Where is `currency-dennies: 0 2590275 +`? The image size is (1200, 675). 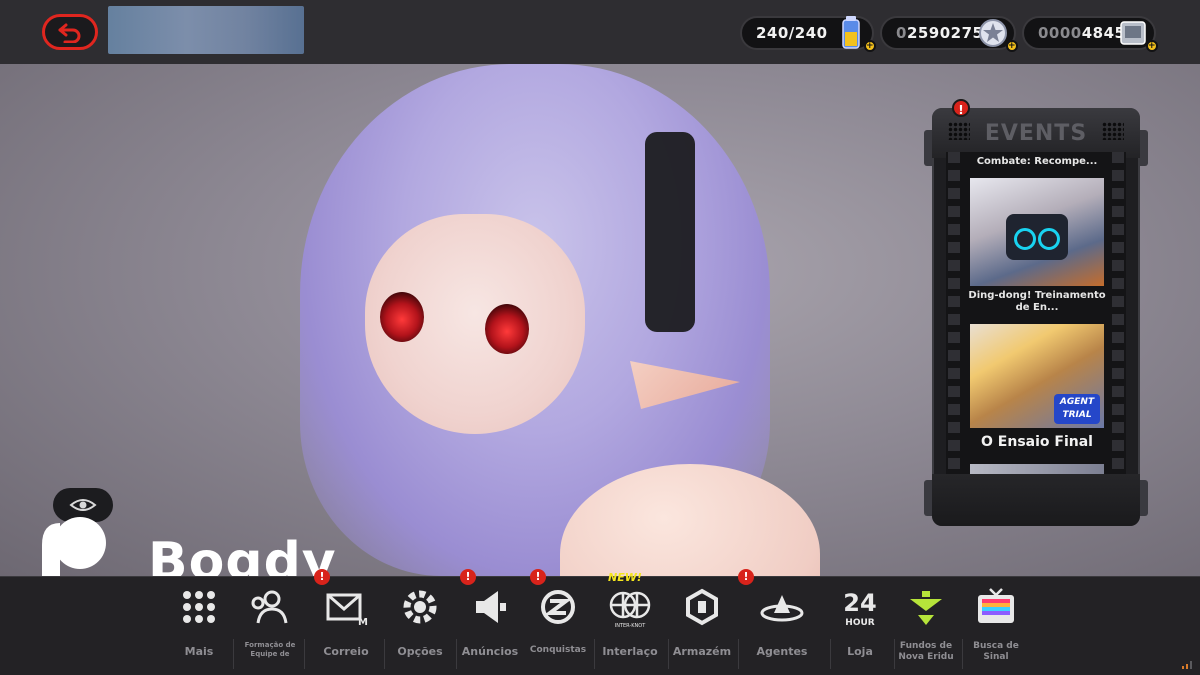 currency-dennies: 0 2590275 + is located at coordinates (949, 34).